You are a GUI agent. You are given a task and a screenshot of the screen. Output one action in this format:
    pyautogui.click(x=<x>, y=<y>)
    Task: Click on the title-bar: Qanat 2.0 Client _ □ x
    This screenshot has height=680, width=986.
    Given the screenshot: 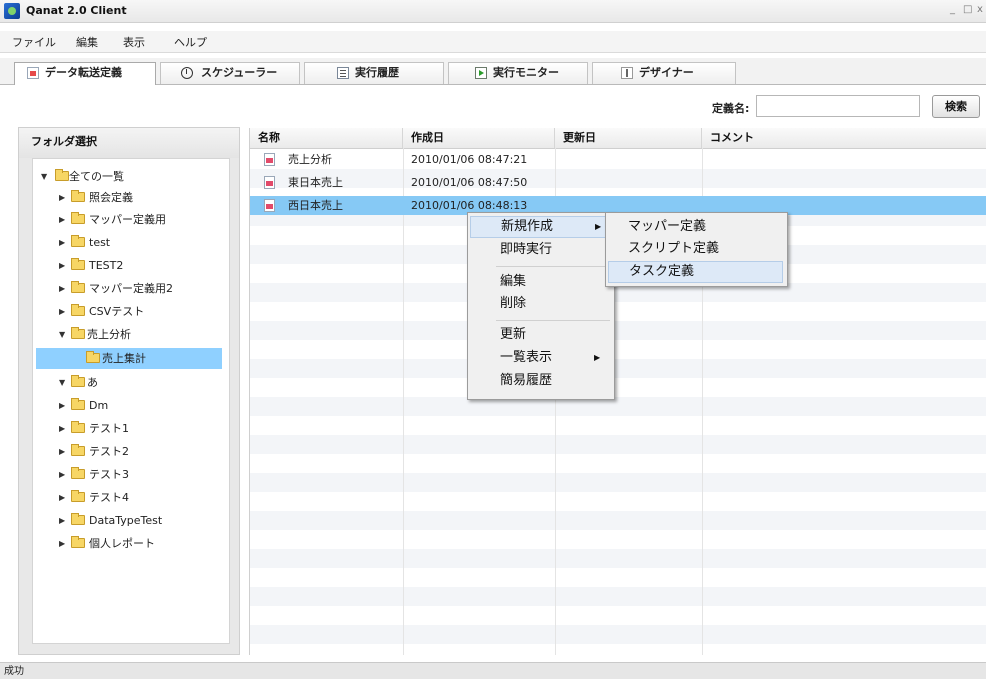 What is the action you would take?
    pyautogui.click(x=493, y=11)
    